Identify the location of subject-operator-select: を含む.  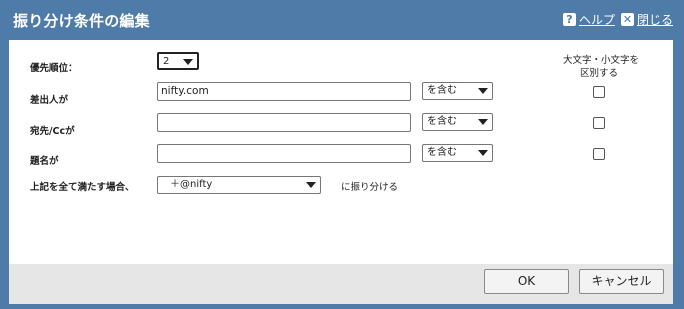
(457, 153).